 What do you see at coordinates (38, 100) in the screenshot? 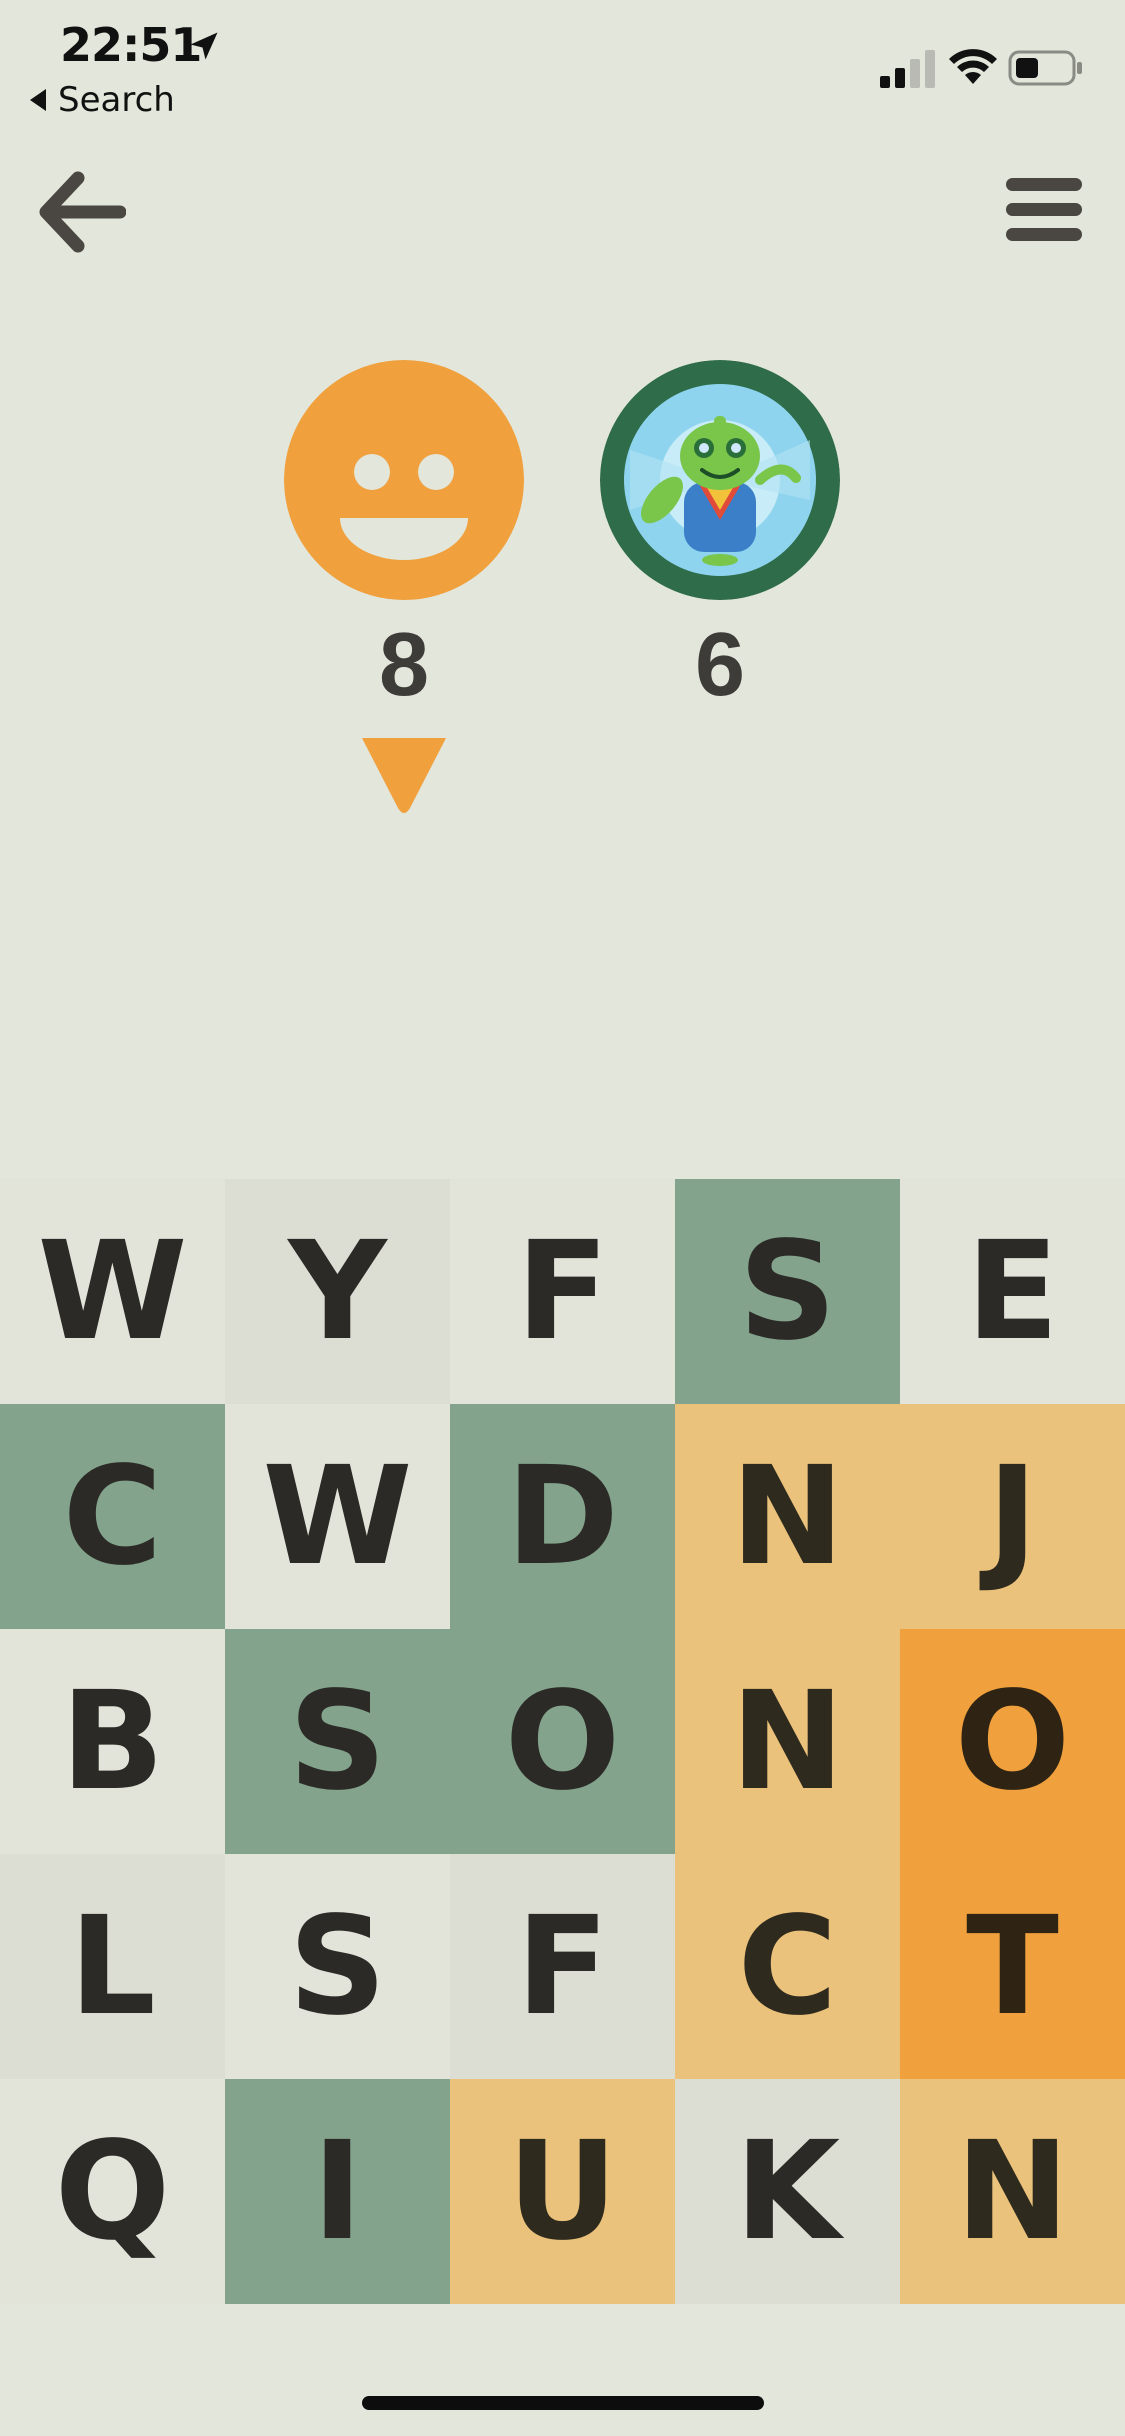
I see `back-triangle-icon` at bounding box center [38, 100].